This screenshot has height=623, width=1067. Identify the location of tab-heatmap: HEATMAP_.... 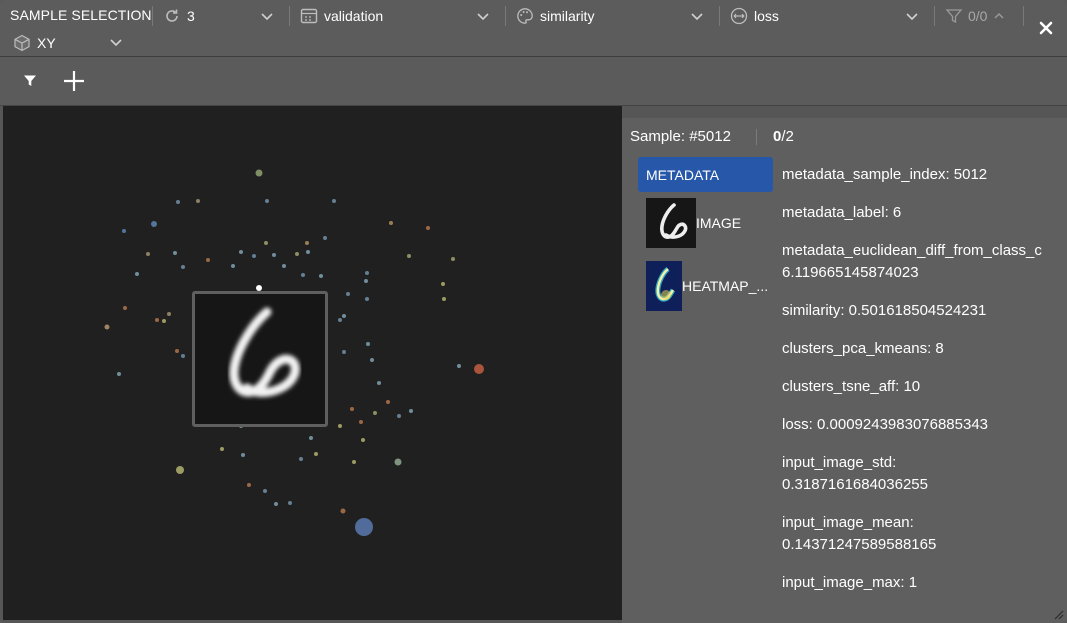
(705, 287).